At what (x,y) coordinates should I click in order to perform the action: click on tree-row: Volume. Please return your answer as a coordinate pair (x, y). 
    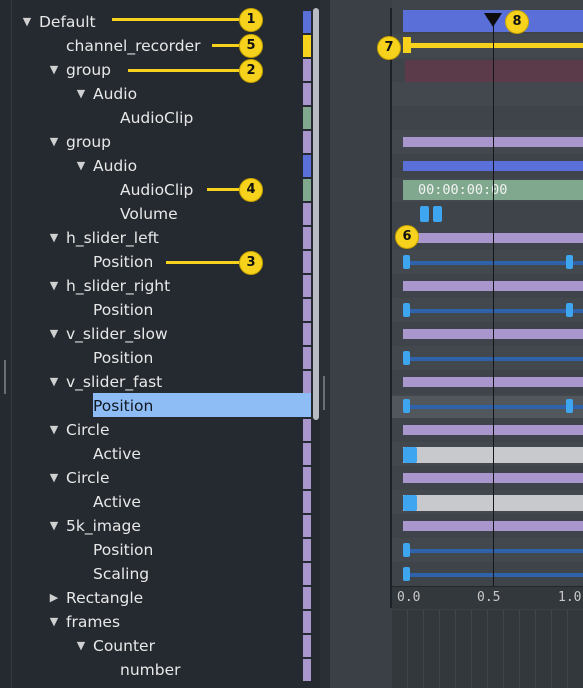
    Looking at the image, I should click on (162, 214).